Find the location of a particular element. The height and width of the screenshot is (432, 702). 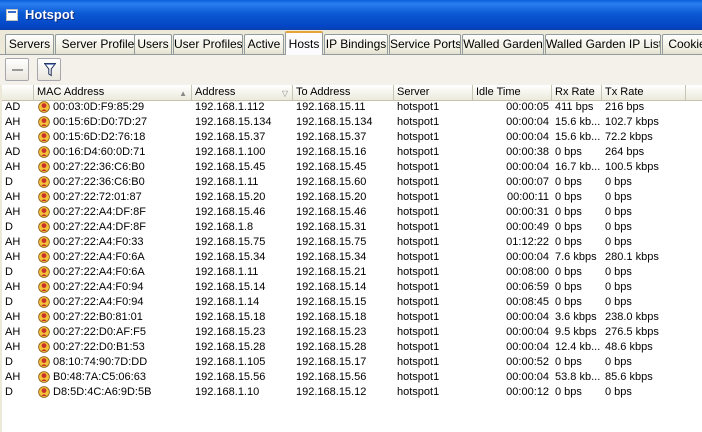

sort-ascending-icon: ▲ is located at coordinates (183, 93).